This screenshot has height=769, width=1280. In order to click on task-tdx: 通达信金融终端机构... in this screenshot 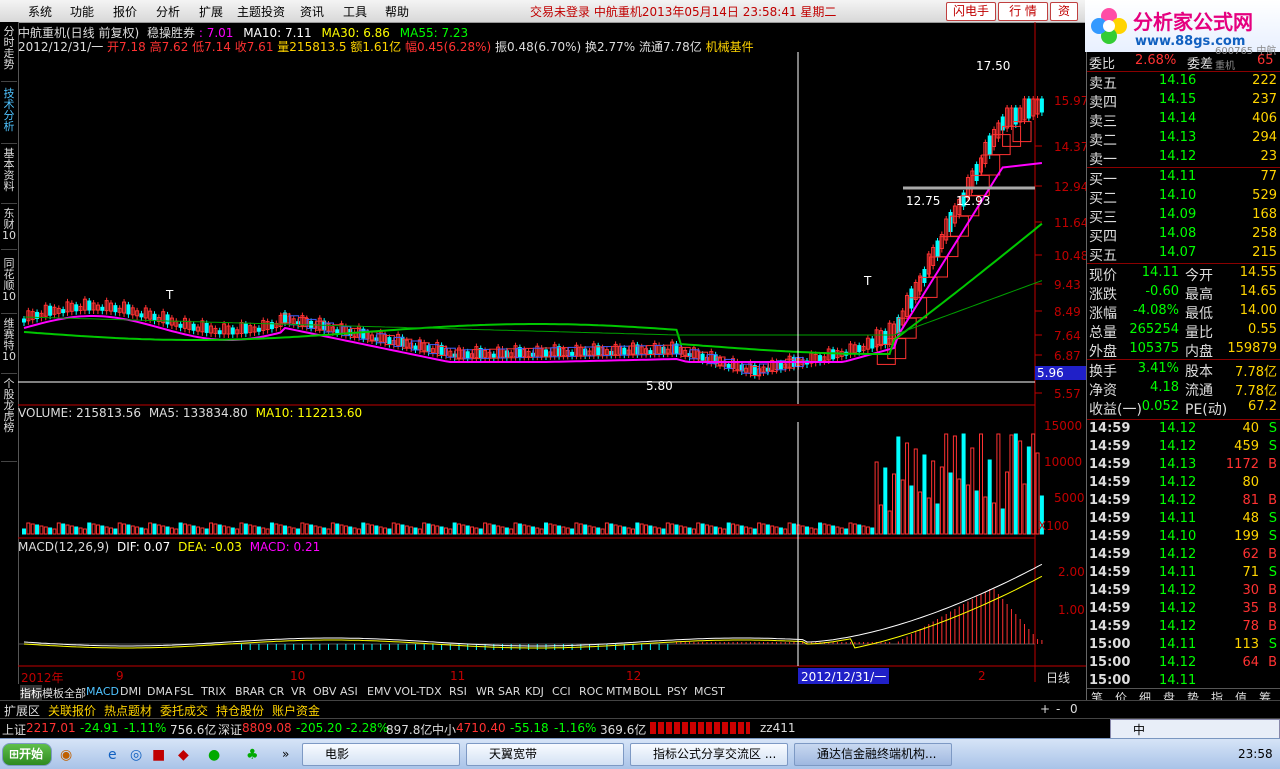, I will do `click(873, 754)`.